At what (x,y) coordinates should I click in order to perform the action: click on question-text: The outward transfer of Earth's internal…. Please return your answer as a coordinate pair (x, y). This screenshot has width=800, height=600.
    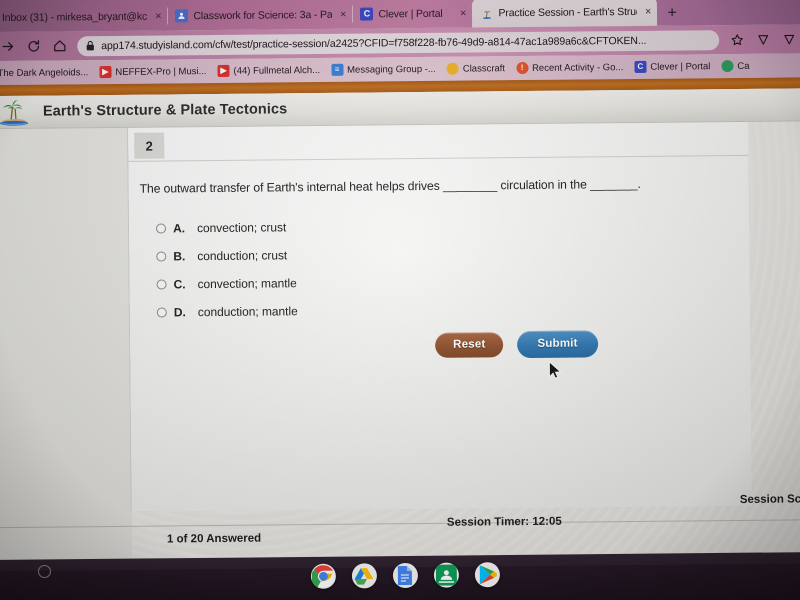
    Looking at the image, I should click on (434, 186).